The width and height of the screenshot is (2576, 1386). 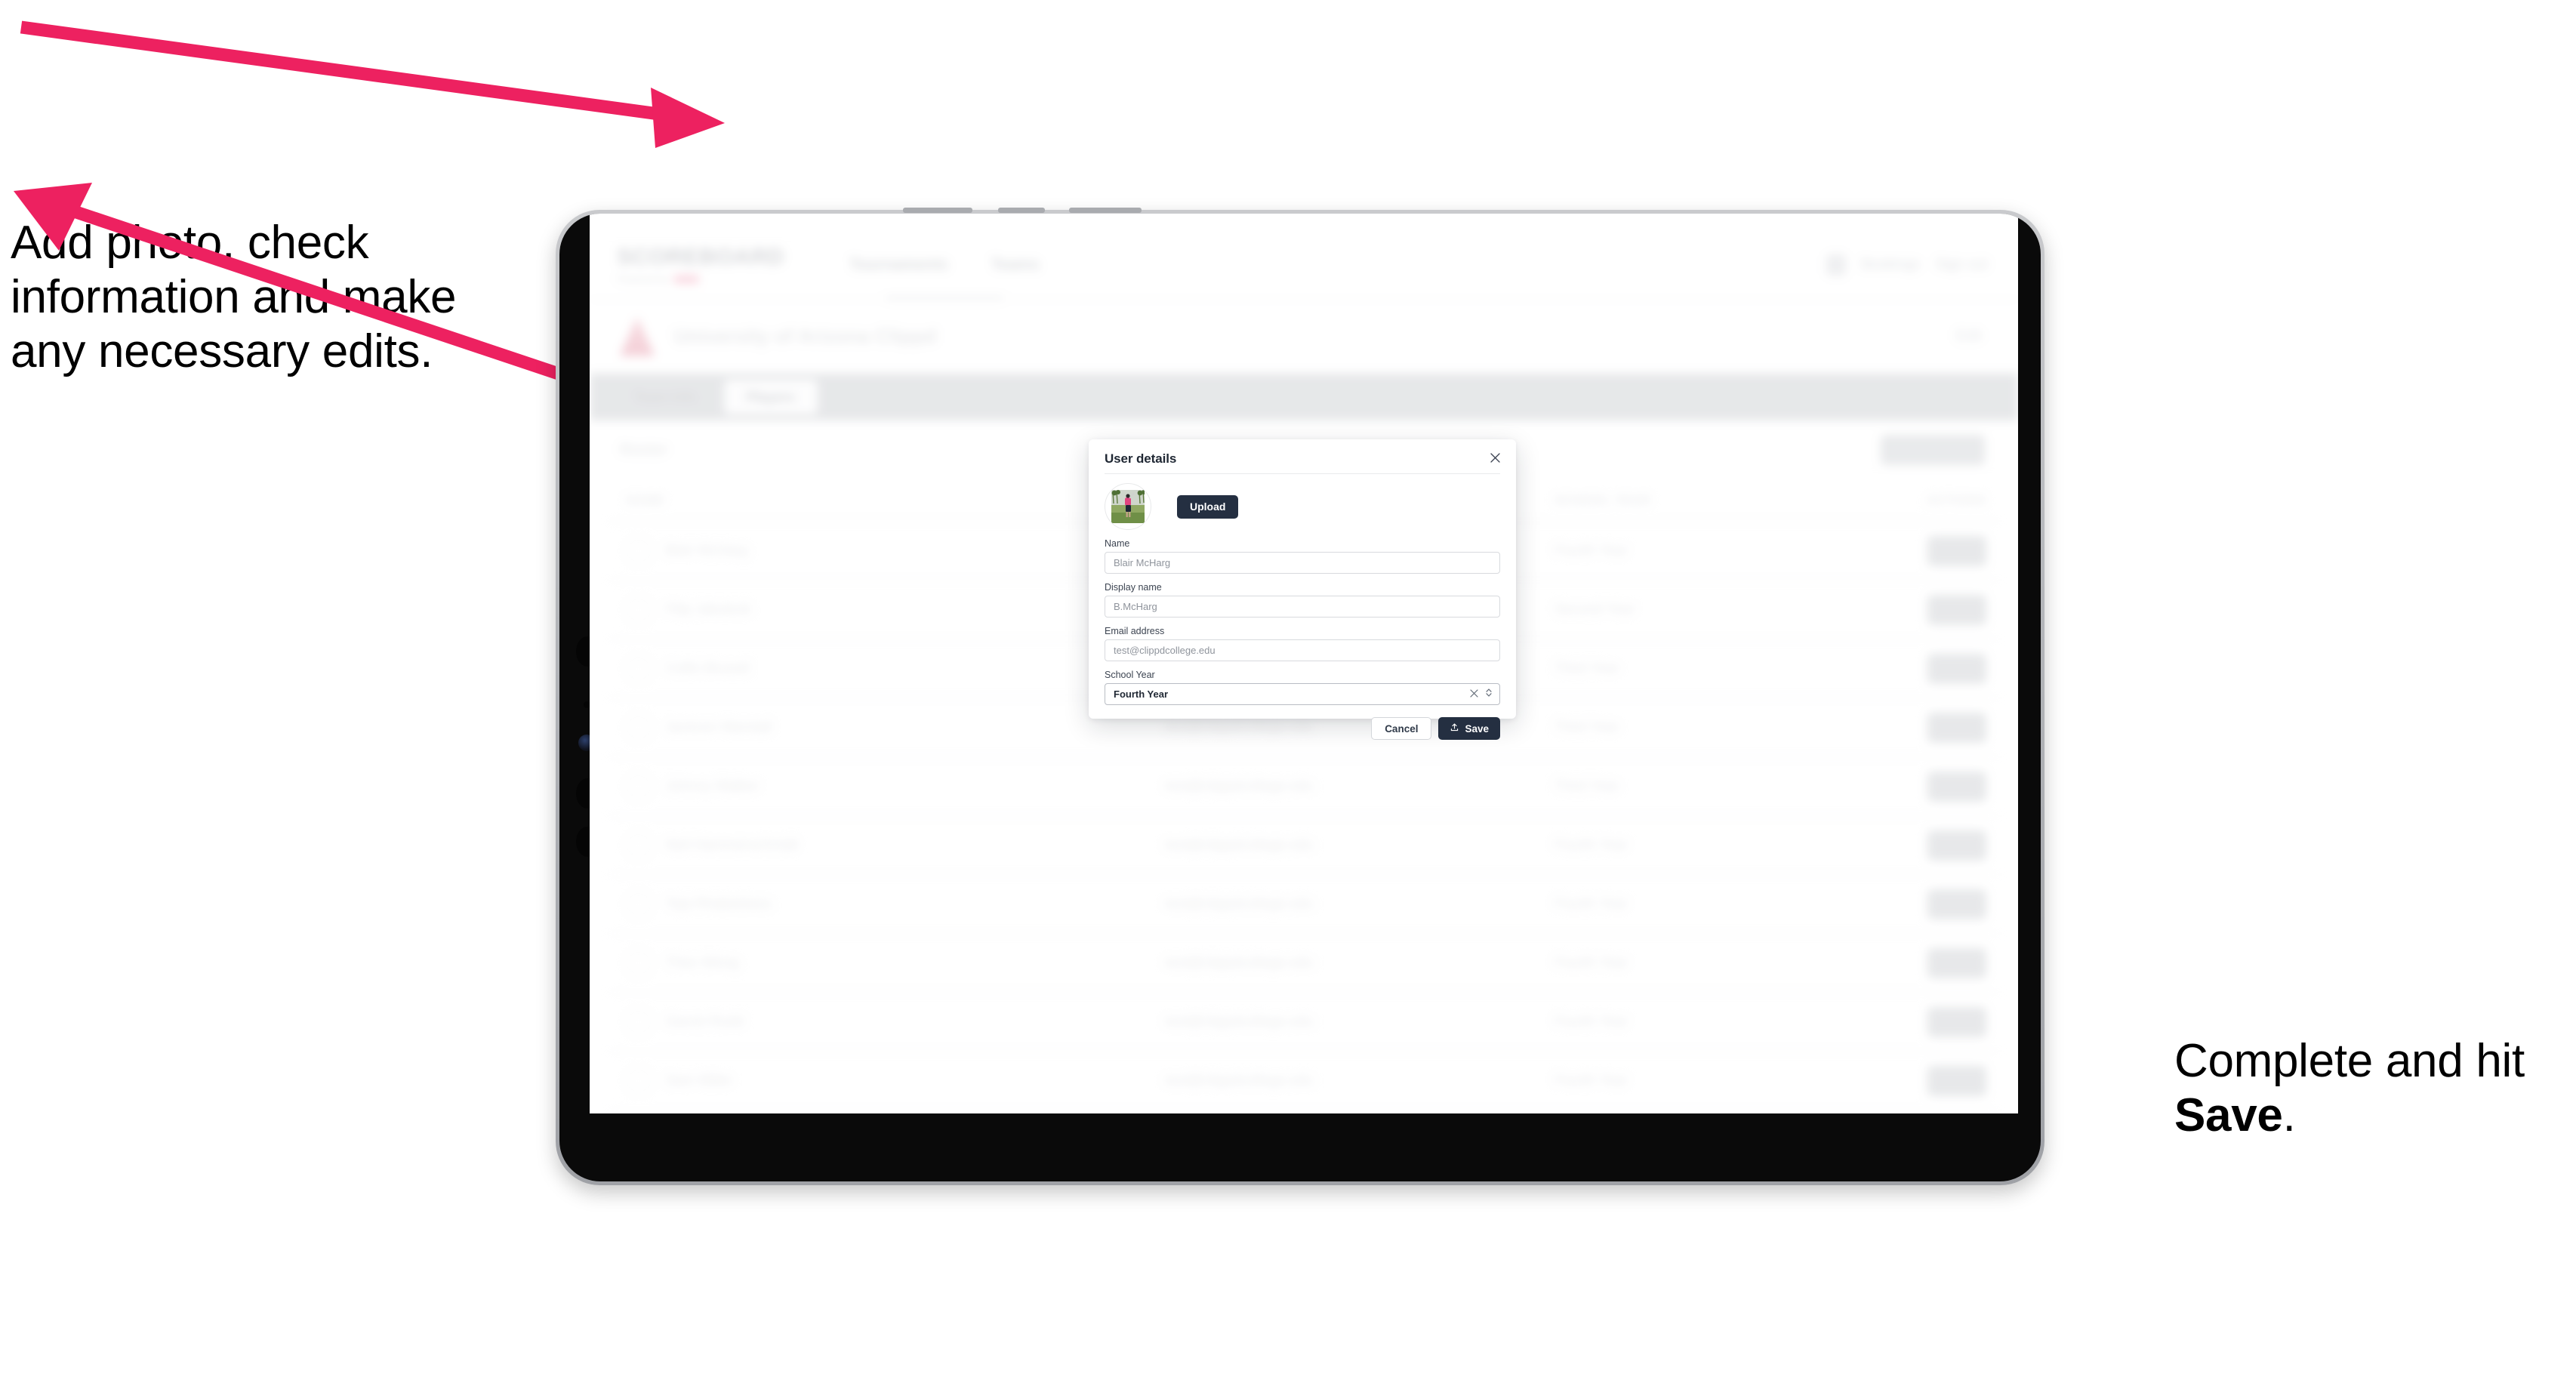 What do you see at coordinates (1141, 458) in the screenshot?
I see `modal-title: User details` at bounding box center [1141, 458].